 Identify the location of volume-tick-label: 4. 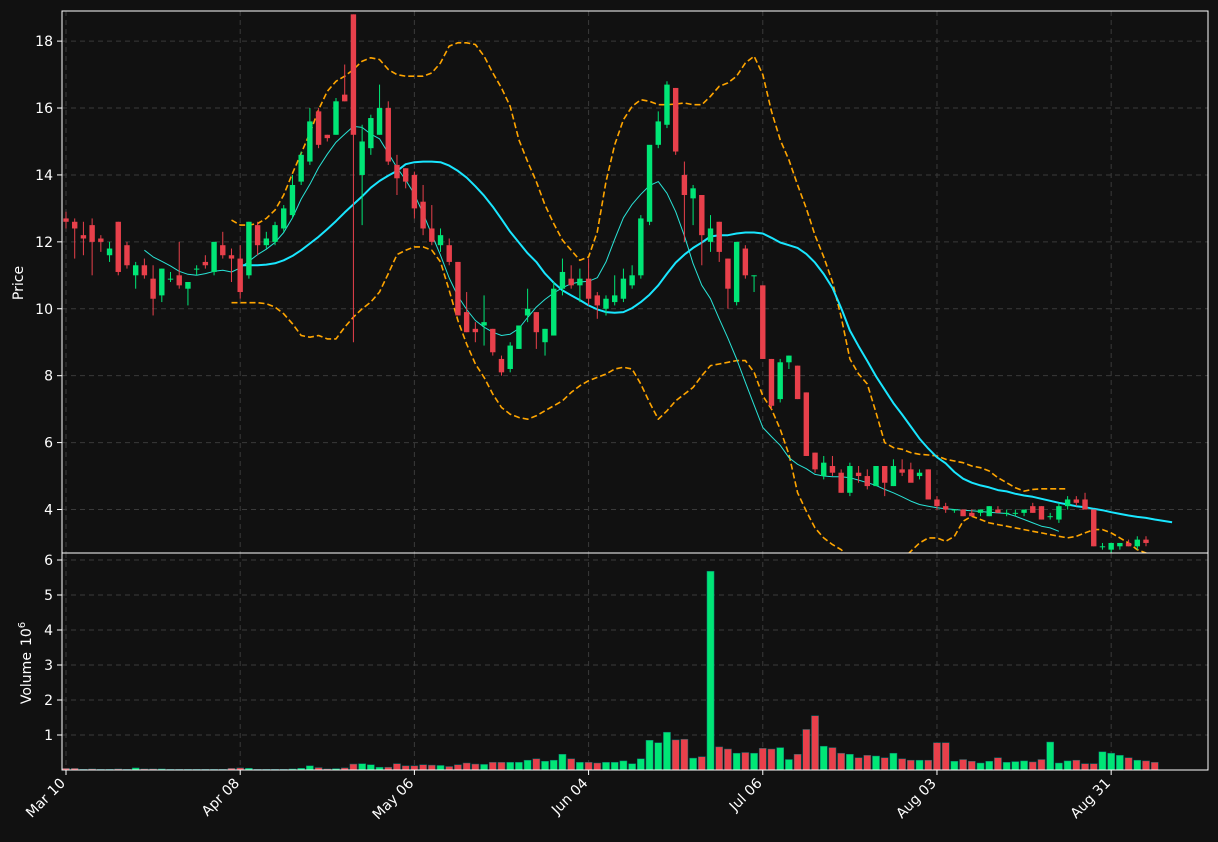
(48, 631).